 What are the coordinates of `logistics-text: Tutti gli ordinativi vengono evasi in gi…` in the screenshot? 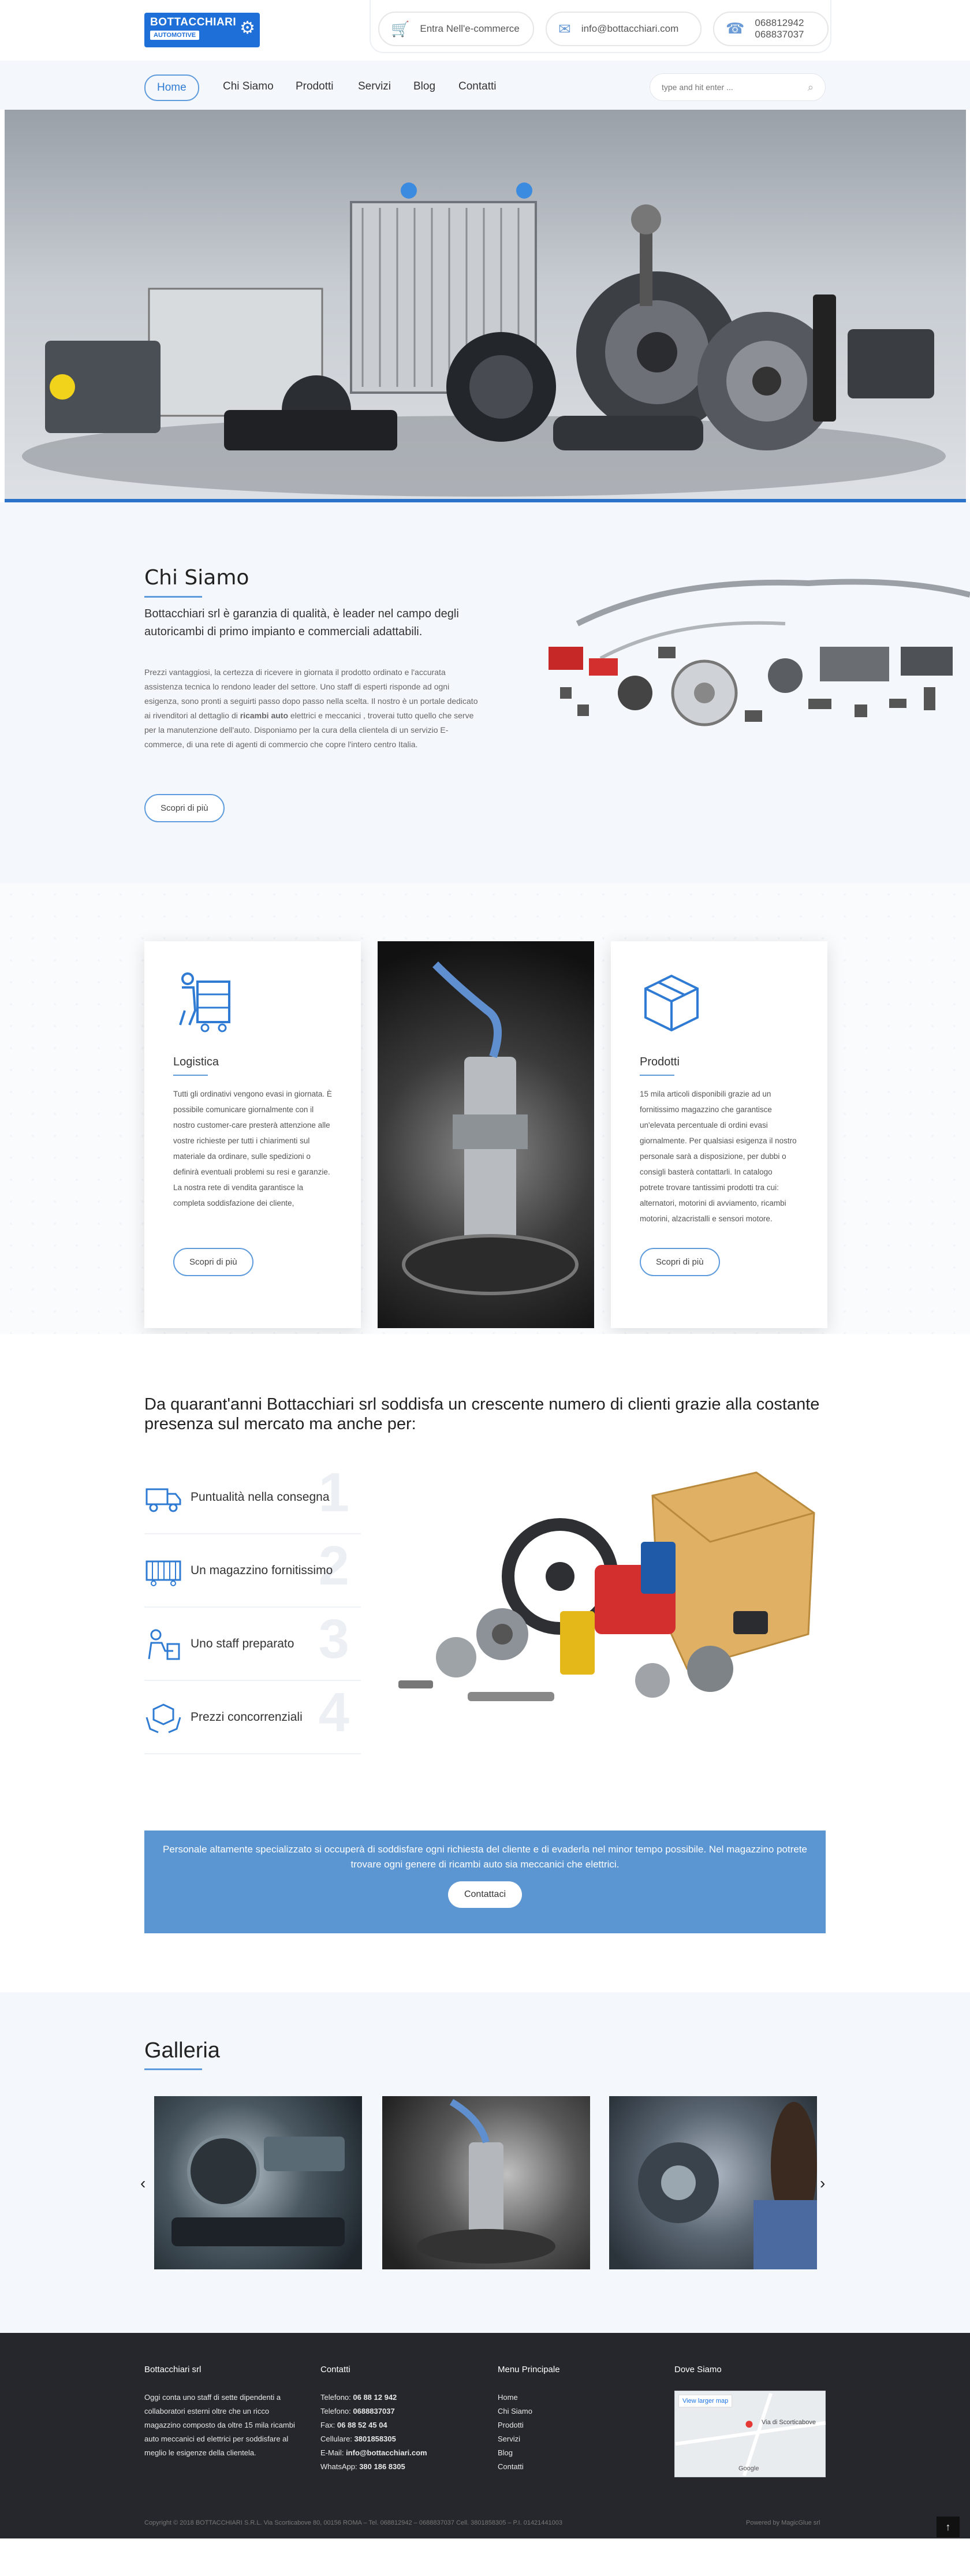 It's located at (252, 1148).